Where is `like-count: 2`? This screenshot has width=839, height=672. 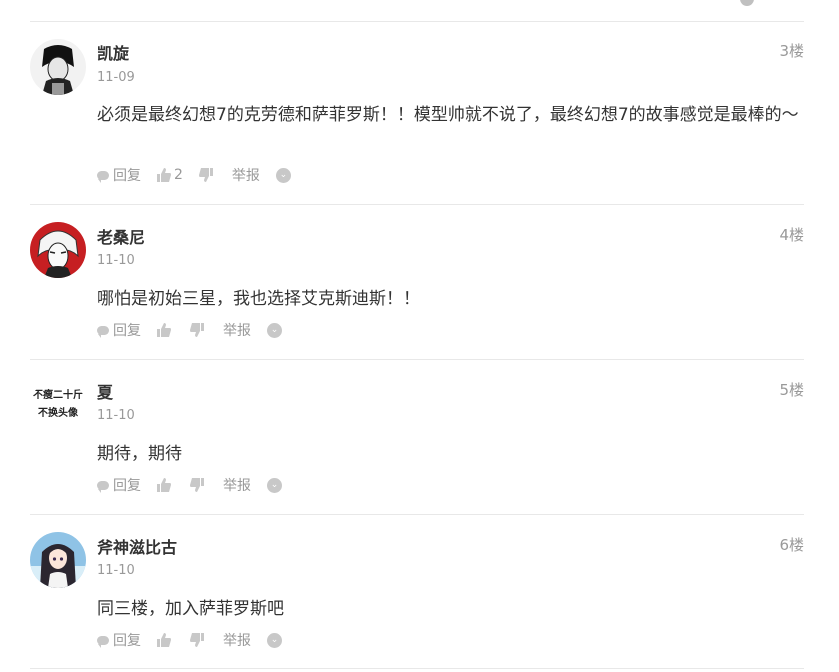
like-count: 2 is located at coordinates (178, 175).